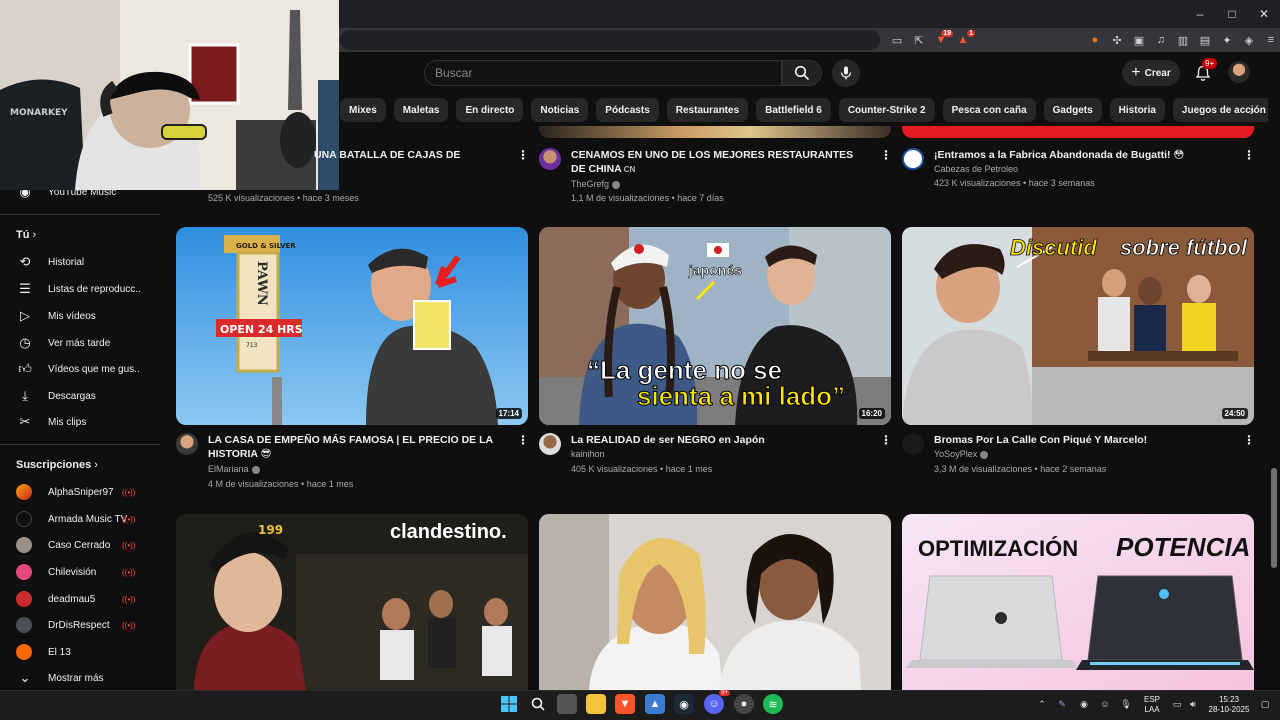 This screenshot has height=720, width=1280. What do you see at coordinates (625, 704) in the screenshot?
I see `brave-browser-icon: ▼` at bounding box center [625, 704].